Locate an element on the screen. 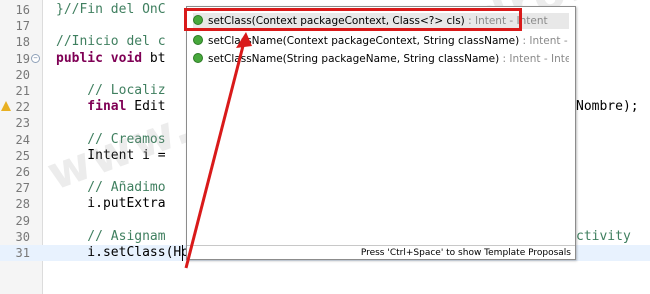  line-number: 22 is located at coordinates (22, 107).